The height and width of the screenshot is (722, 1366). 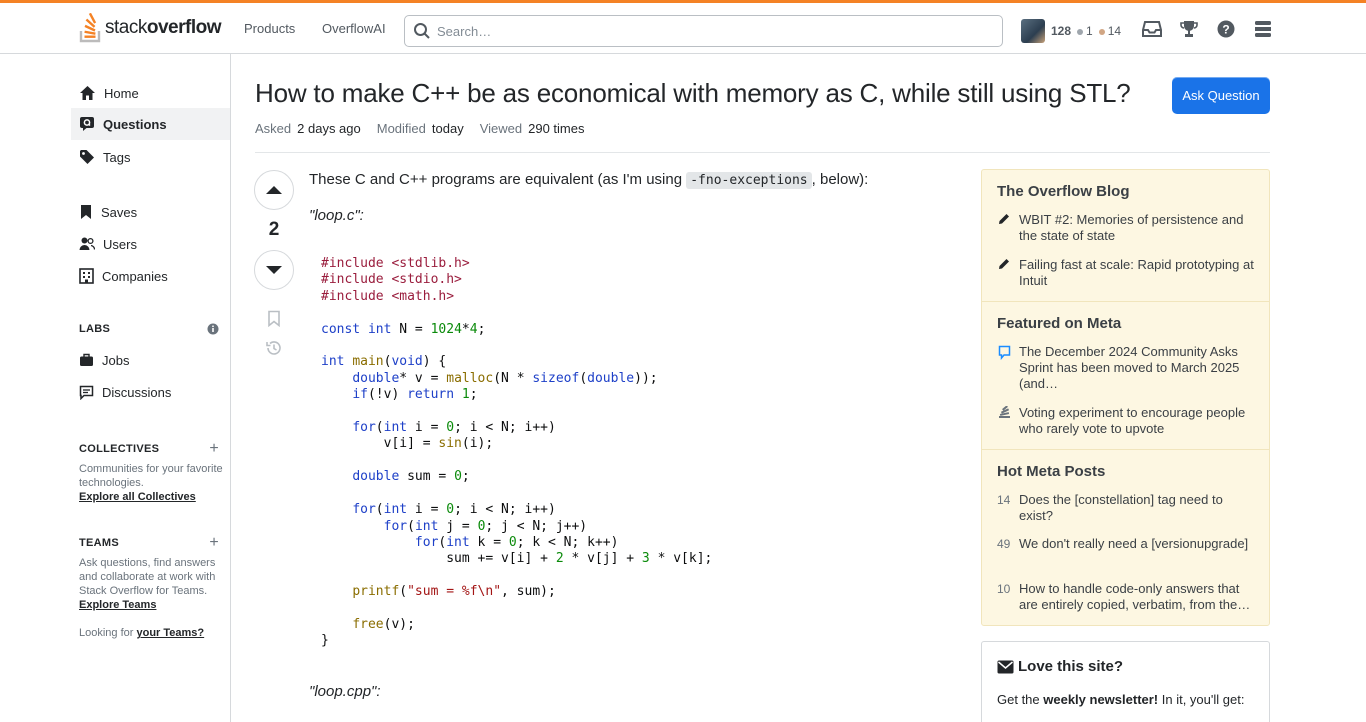 I want to click on answer-count: 14, so click(x=1004, y=500).